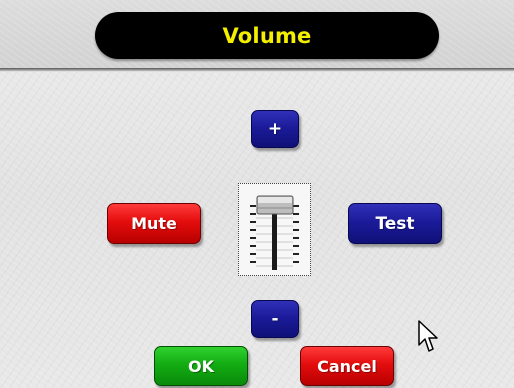 The width and height of the screenshot is (514, 388). What do you see at coordinates (257, 70) in the screenshot?
I see `header-divider` at bounding box center [257, 70].